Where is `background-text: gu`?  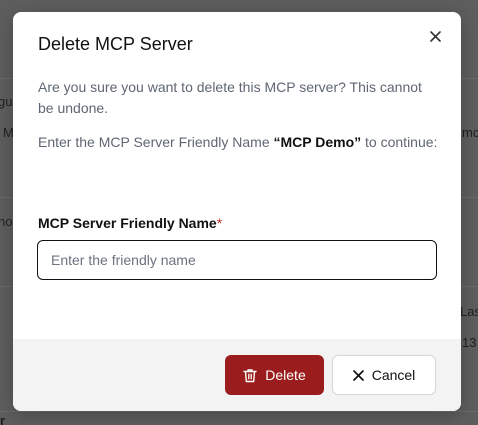 background-text: gu is located at coordinates (6, 101).